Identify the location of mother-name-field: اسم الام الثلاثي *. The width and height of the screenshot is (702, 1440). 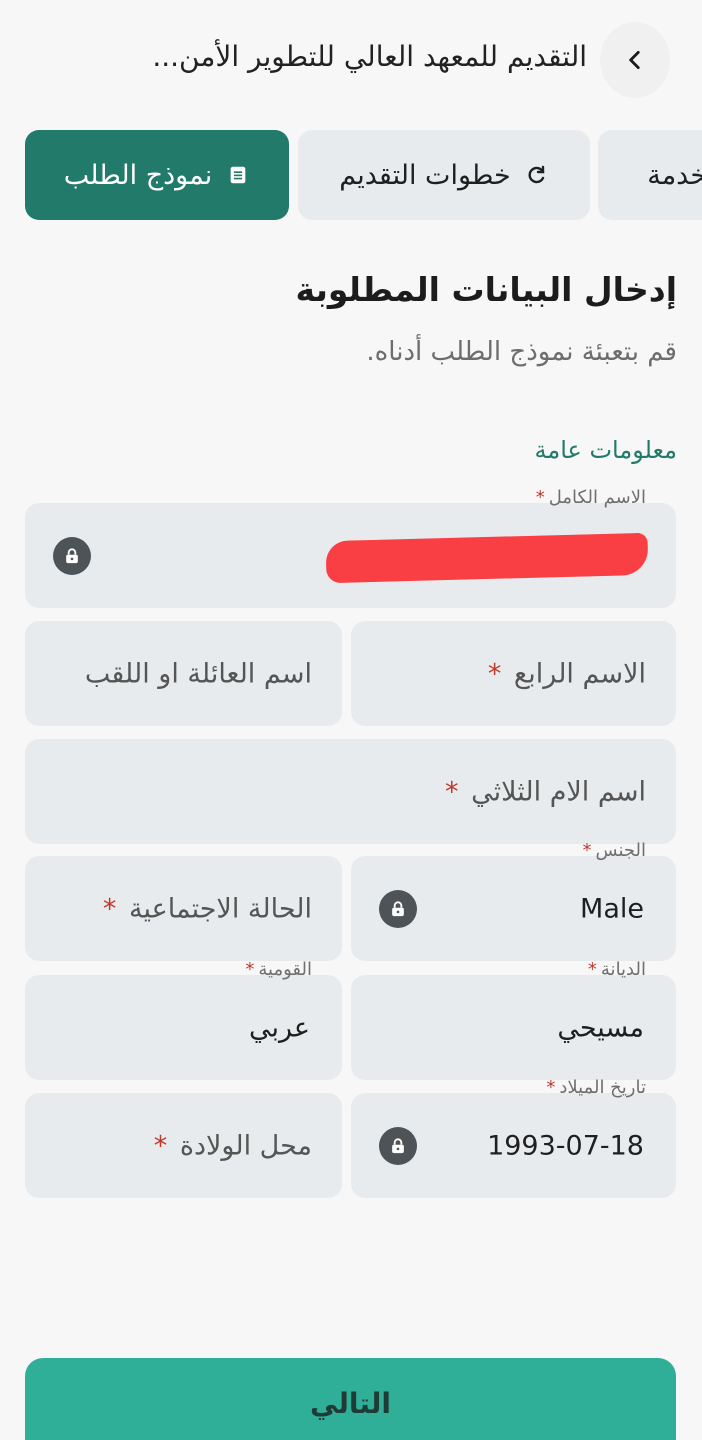
(350, 791).